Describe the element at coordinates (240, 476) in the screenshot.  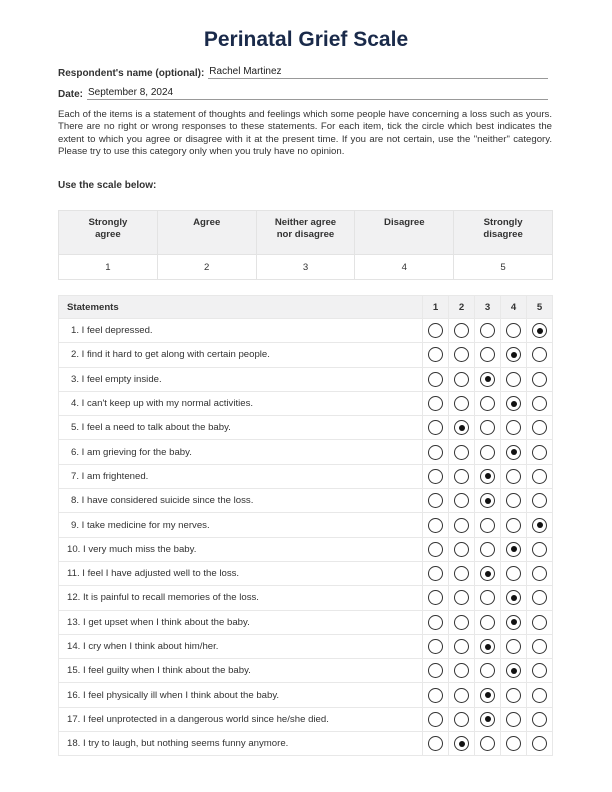
I see `statement-text: 7. I am frightened.` at that location.